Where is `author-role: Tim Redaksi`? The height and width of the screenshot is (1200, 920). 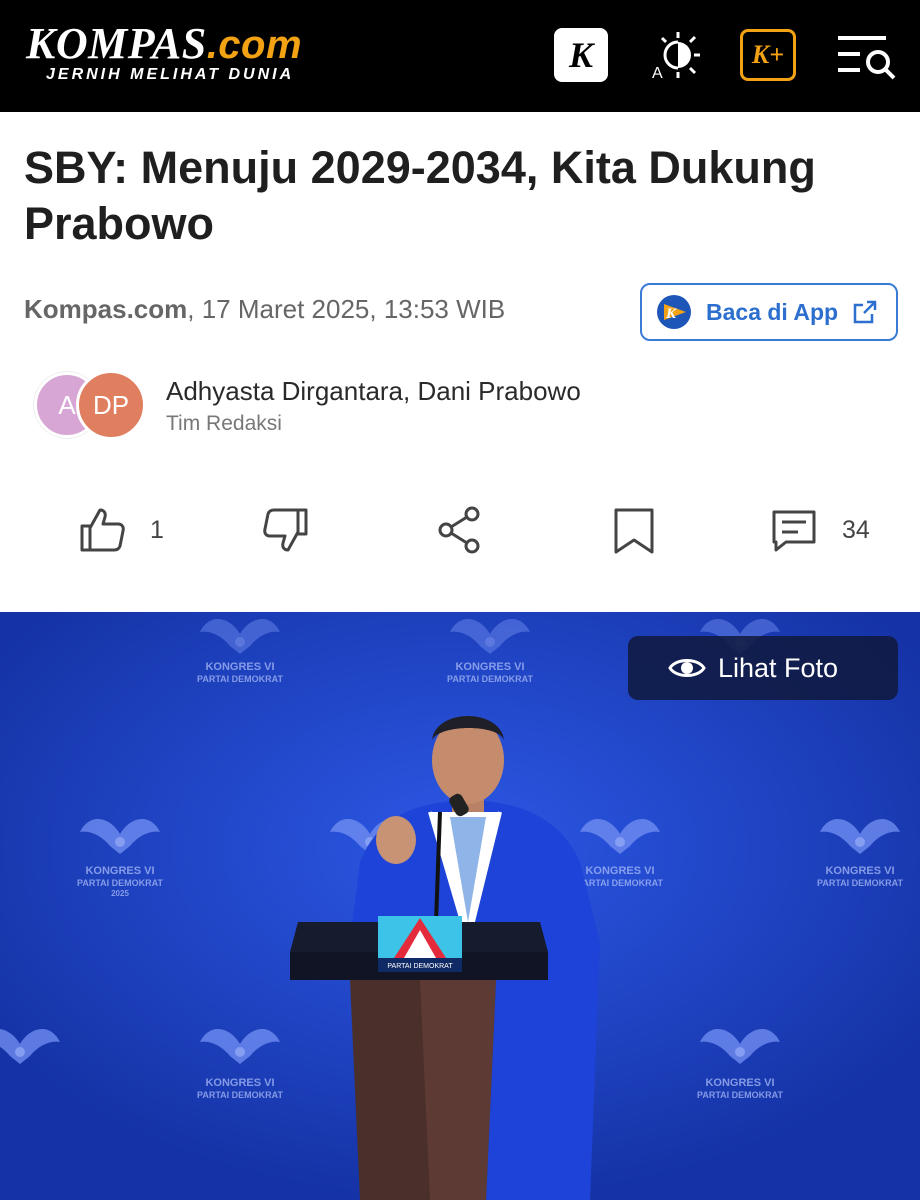 author-role: Tim Redaksi is located at coordinates (224, 423).